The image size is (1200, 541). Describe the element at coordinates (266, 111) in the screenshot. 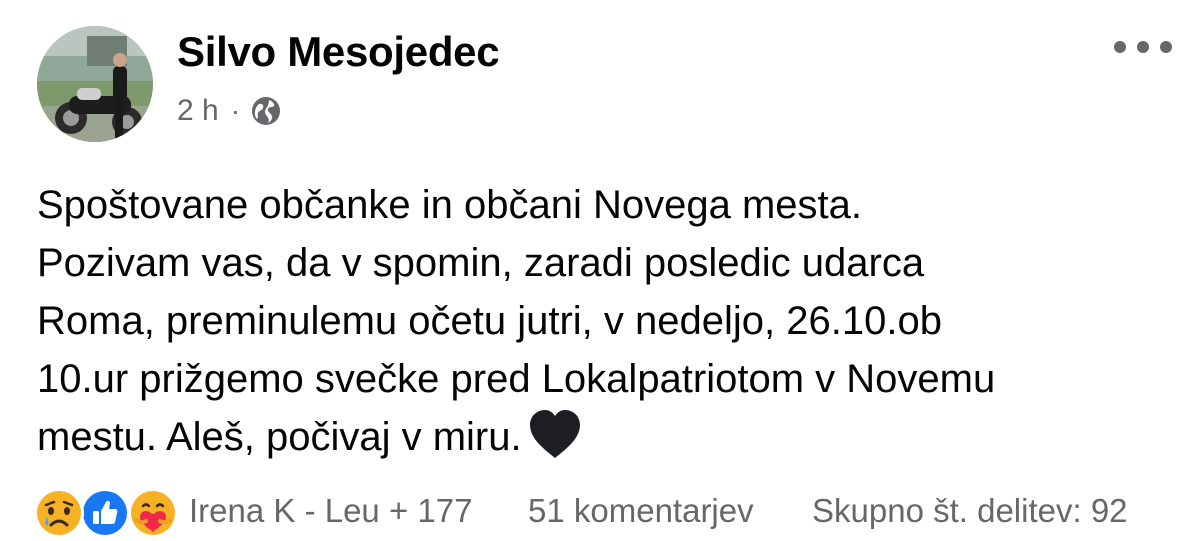

I see `globe-icon` at that location.